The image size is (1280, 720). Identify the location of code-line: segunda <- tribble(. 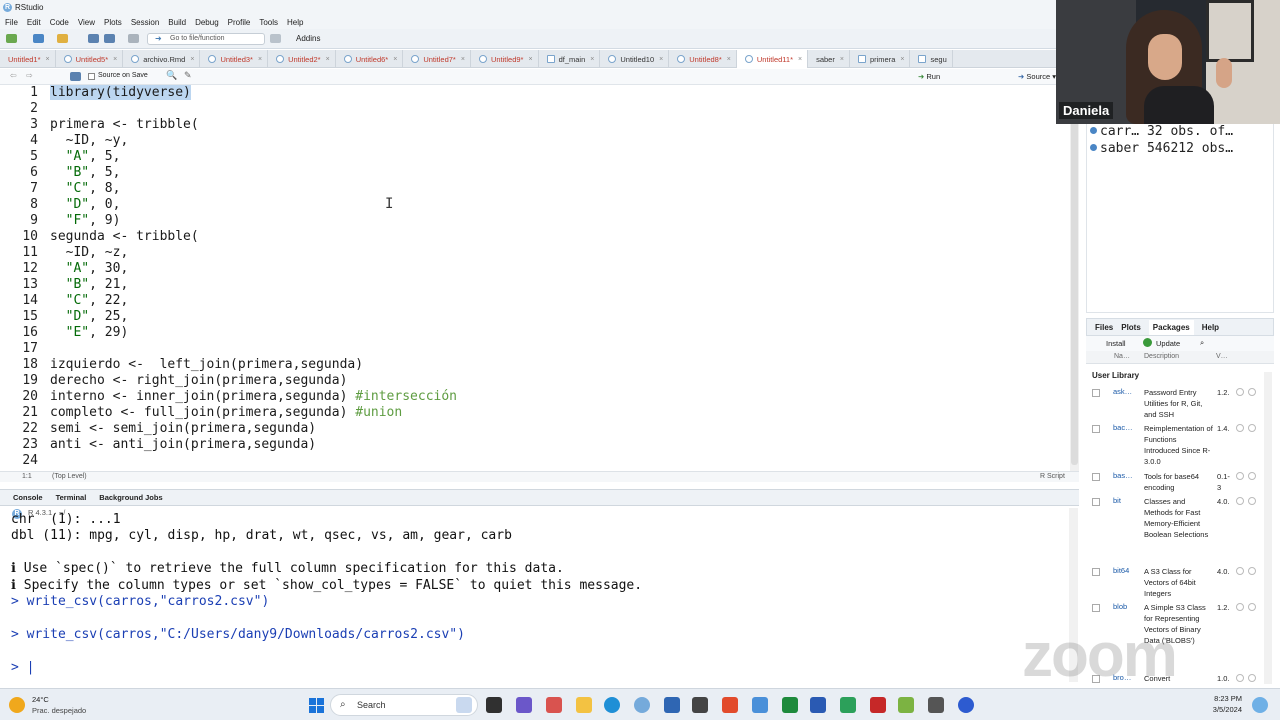
(124, 237).